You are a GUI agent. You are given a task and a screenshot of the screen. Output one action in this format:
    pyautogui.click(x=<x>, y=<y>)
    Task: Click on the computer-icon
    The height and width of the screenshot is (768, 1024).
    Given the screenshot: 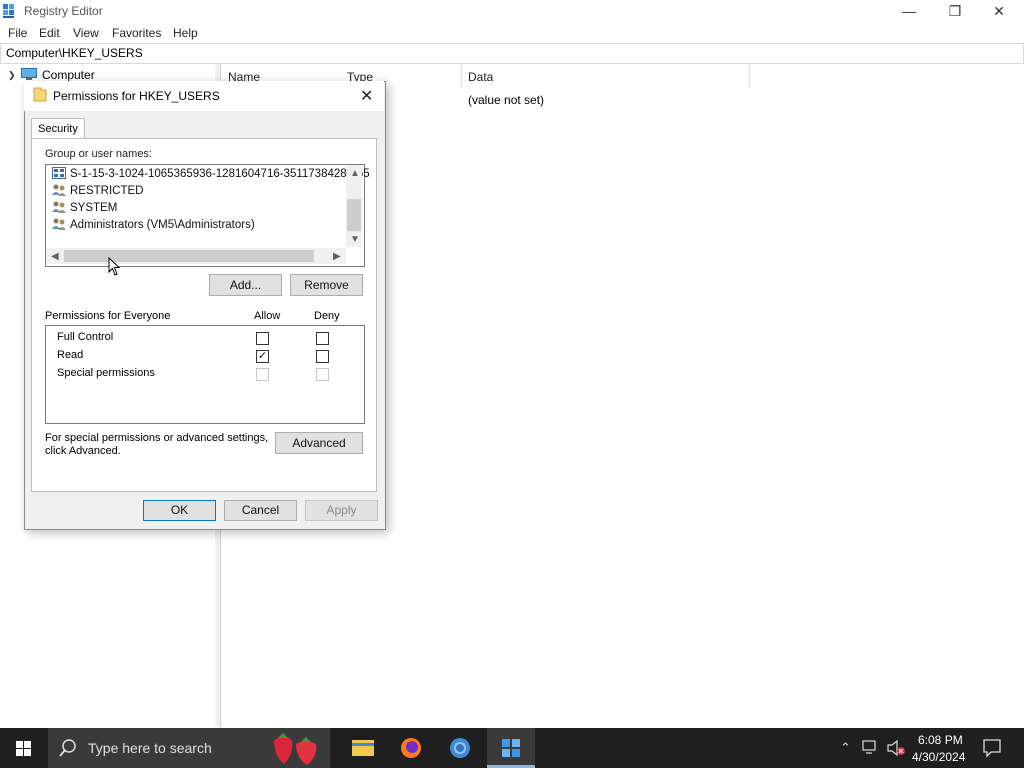 What is the action you would take?
    pyautogui.click(x=29, y=74)
    